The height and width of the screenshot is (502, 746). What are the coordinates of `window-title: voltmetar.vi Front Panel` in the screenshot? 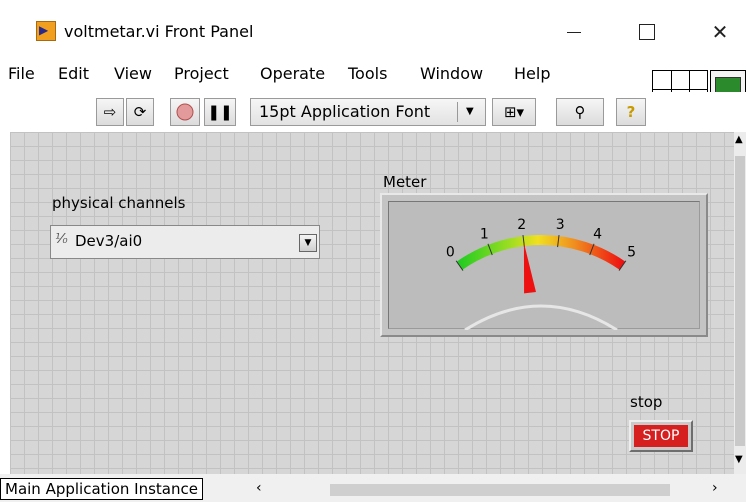 It's located at (159, 31).